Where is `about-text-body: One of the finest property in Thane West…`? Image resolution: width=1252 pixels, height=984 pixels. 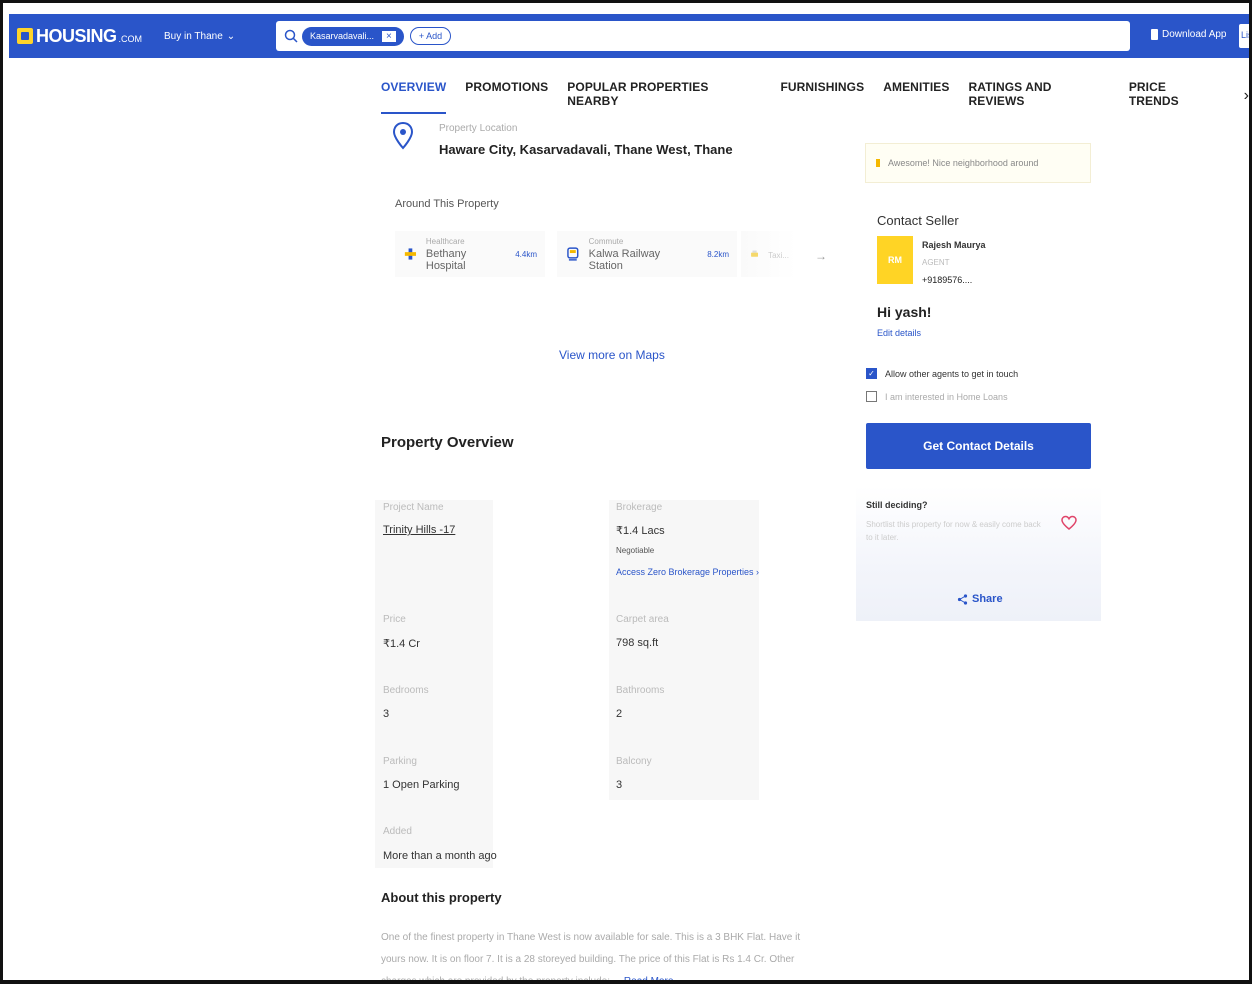
about-text-body: One of the finest property in Thane West… is located at coordinates (591, 958).